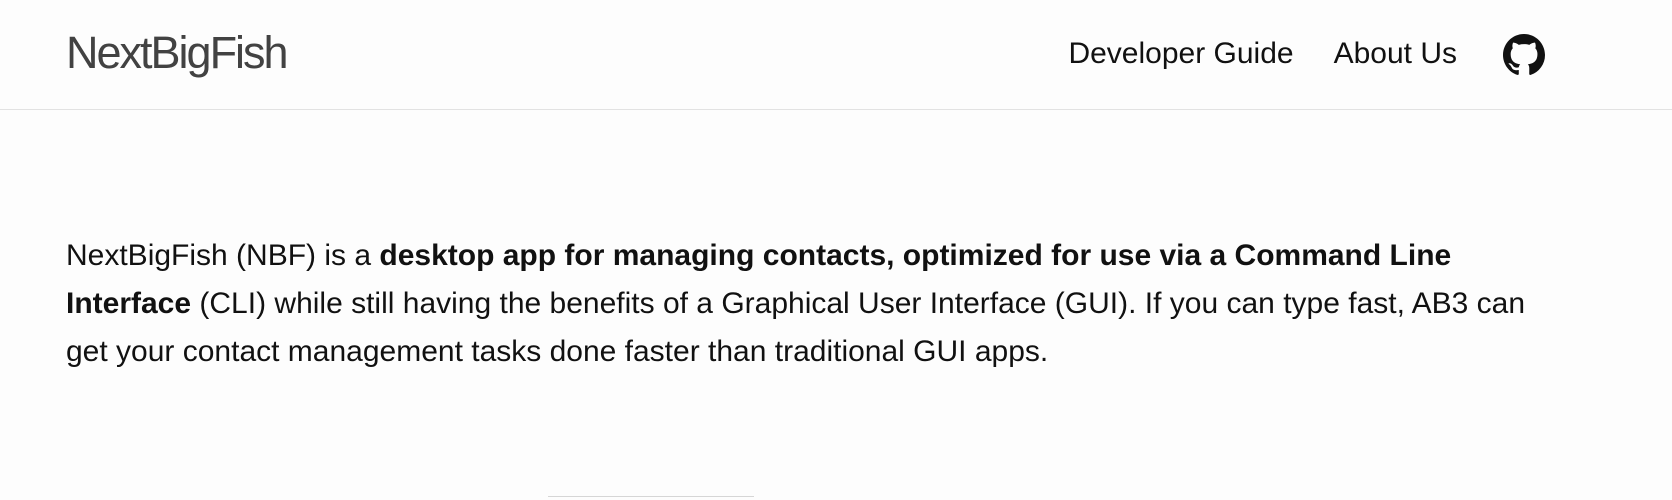  Describe the element at coordinates (1180, 54) in the screenshot. I see `nav-link-developer-guide: Developer Guide` at that location.